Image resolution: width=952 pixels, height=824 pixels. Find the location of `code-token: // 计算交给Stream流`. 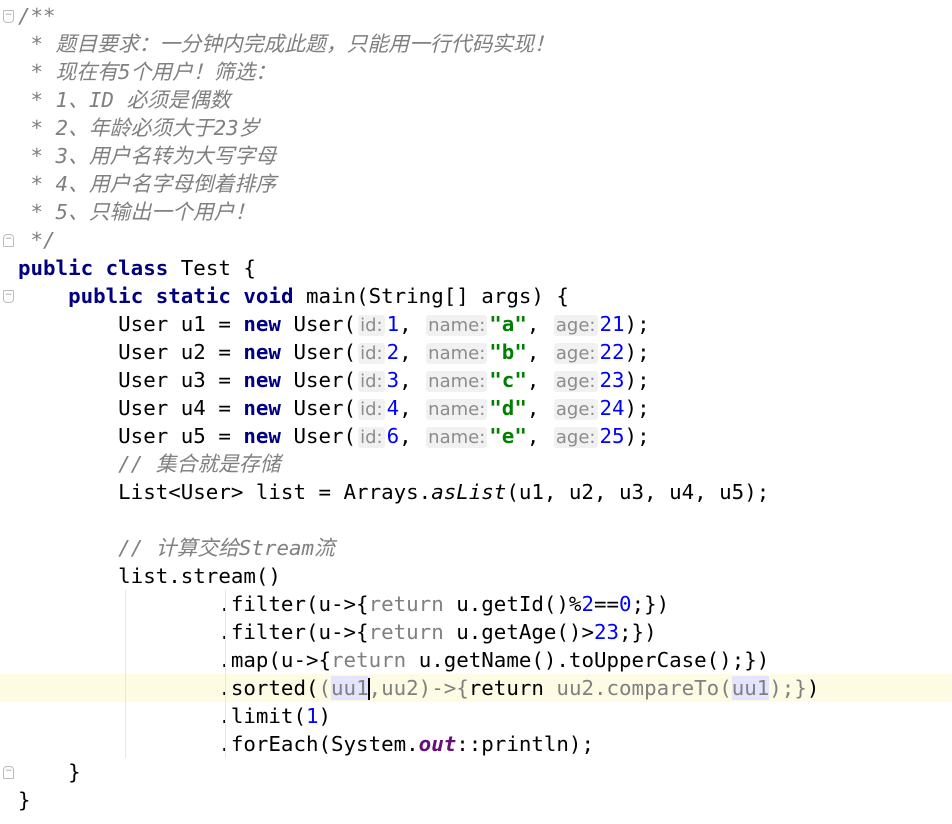

code-token: // 计算交给Stream流 is located at coordinates (176, 548).